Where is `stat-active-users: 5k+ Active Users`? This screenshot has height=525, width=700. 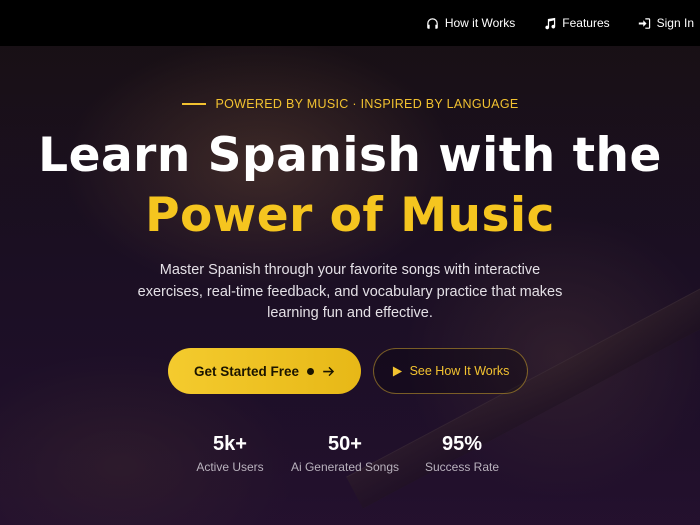 stat-active-users: 5k+ Active Users is located at coordinates (230, 452).